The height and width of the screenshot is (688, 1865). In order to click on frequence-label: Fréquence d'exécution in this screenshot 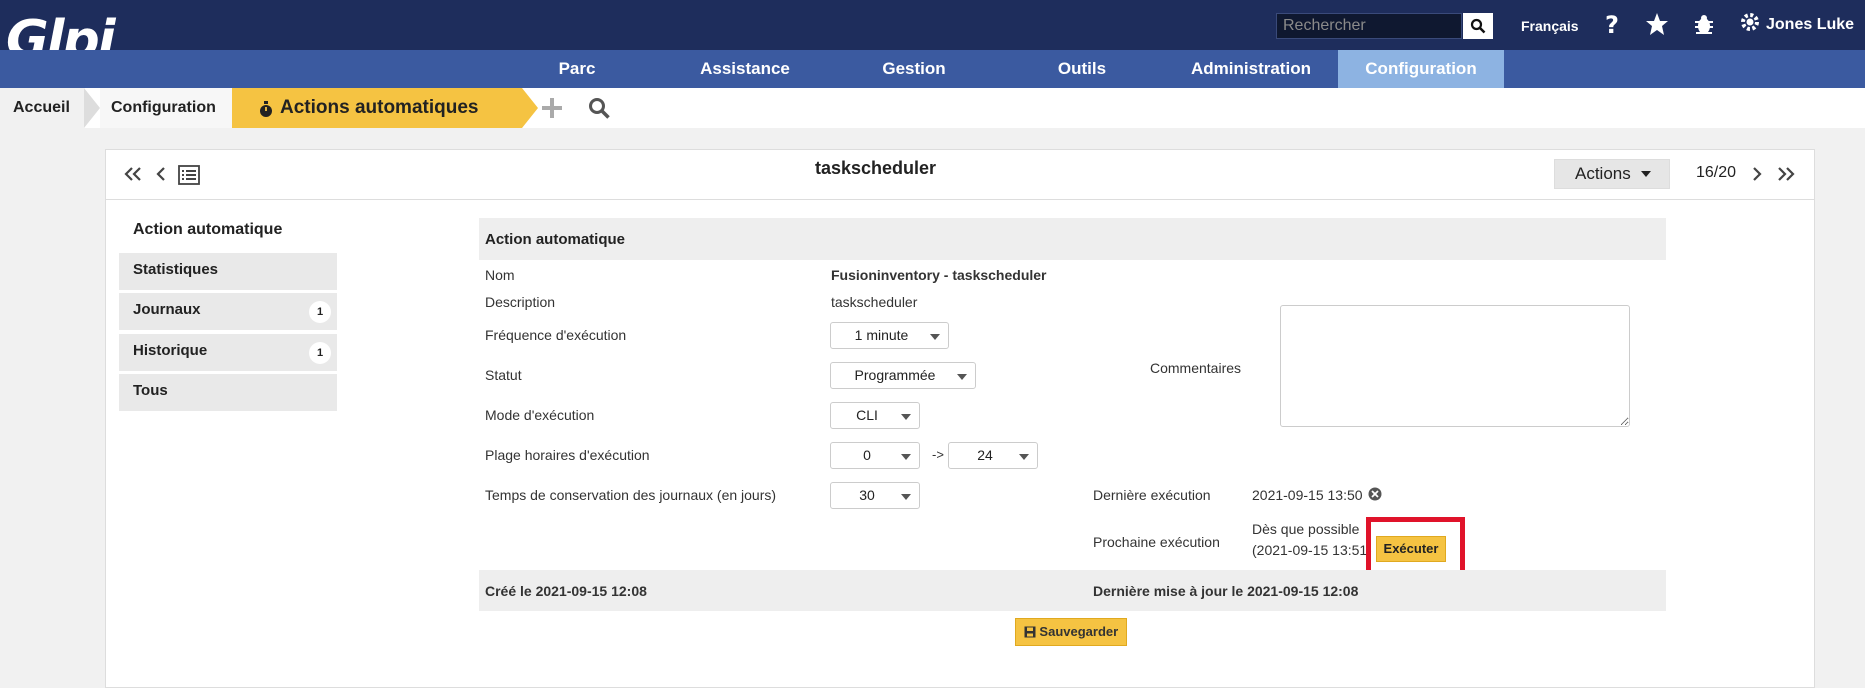, I will do `click(556, 335)`.